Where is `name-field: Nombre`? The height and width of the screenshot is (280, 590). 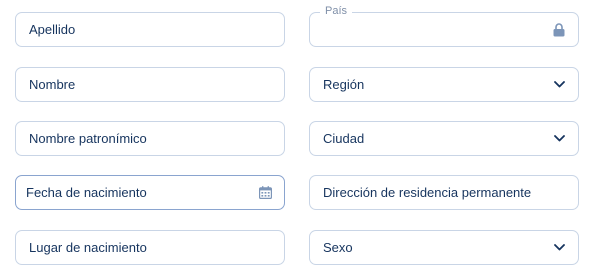
name-field: Nombre is located at coordinates (150, 84).